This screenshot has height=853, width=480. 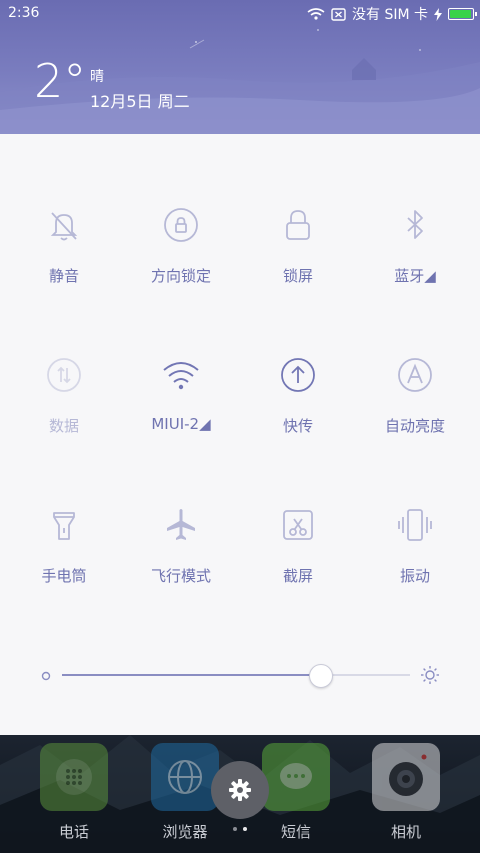 What do you see at coordinates (415, 525) in the screenshot?
I see `vibrate-icon` at bounding box center [415, 525].